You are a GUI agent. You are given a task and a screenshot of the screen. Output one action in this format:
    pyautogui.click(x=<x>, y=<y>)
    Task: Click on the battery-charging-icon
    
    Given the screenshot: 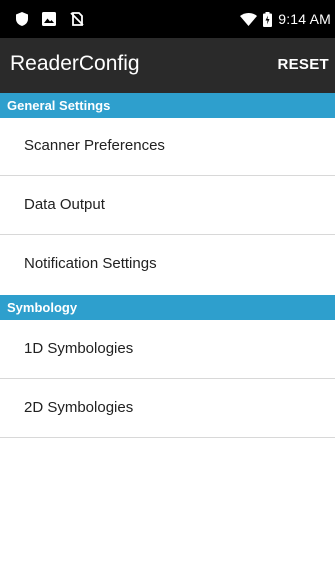 What is the action you would take?
    pyautogui.click(x=268, y=19)
    